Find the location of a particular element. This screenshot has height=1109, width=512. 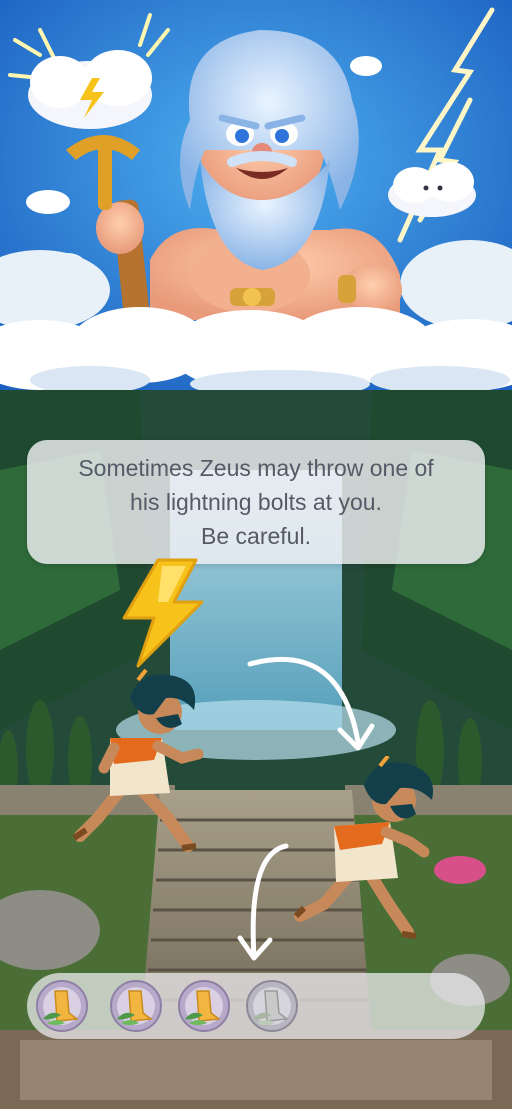

storm-cloud-left is located at coordinates (90, 89).